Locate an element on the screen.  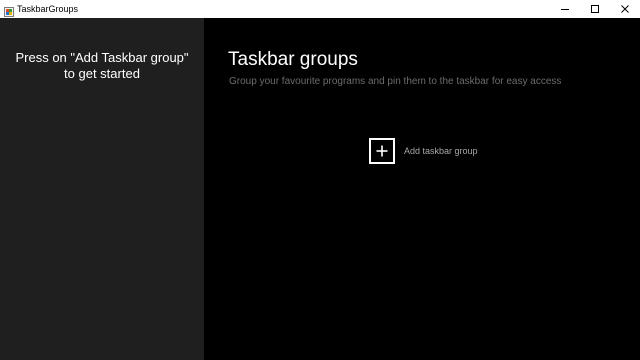
window-controls is located at coordinates (595, 9).